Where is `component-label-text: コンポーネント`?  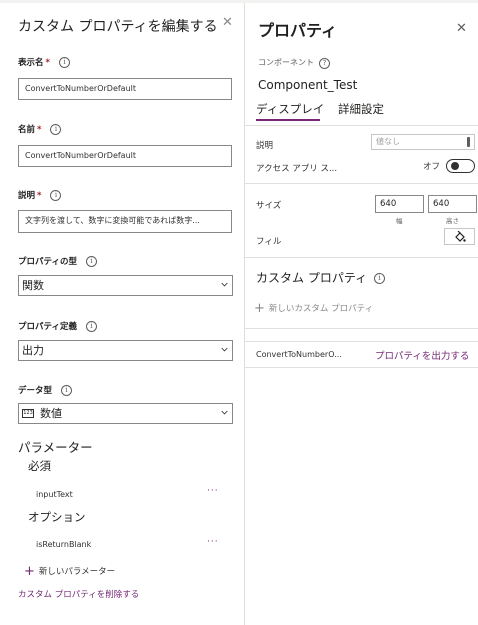 component-label-text: コンポーネント is located at coordinates (286, 62).